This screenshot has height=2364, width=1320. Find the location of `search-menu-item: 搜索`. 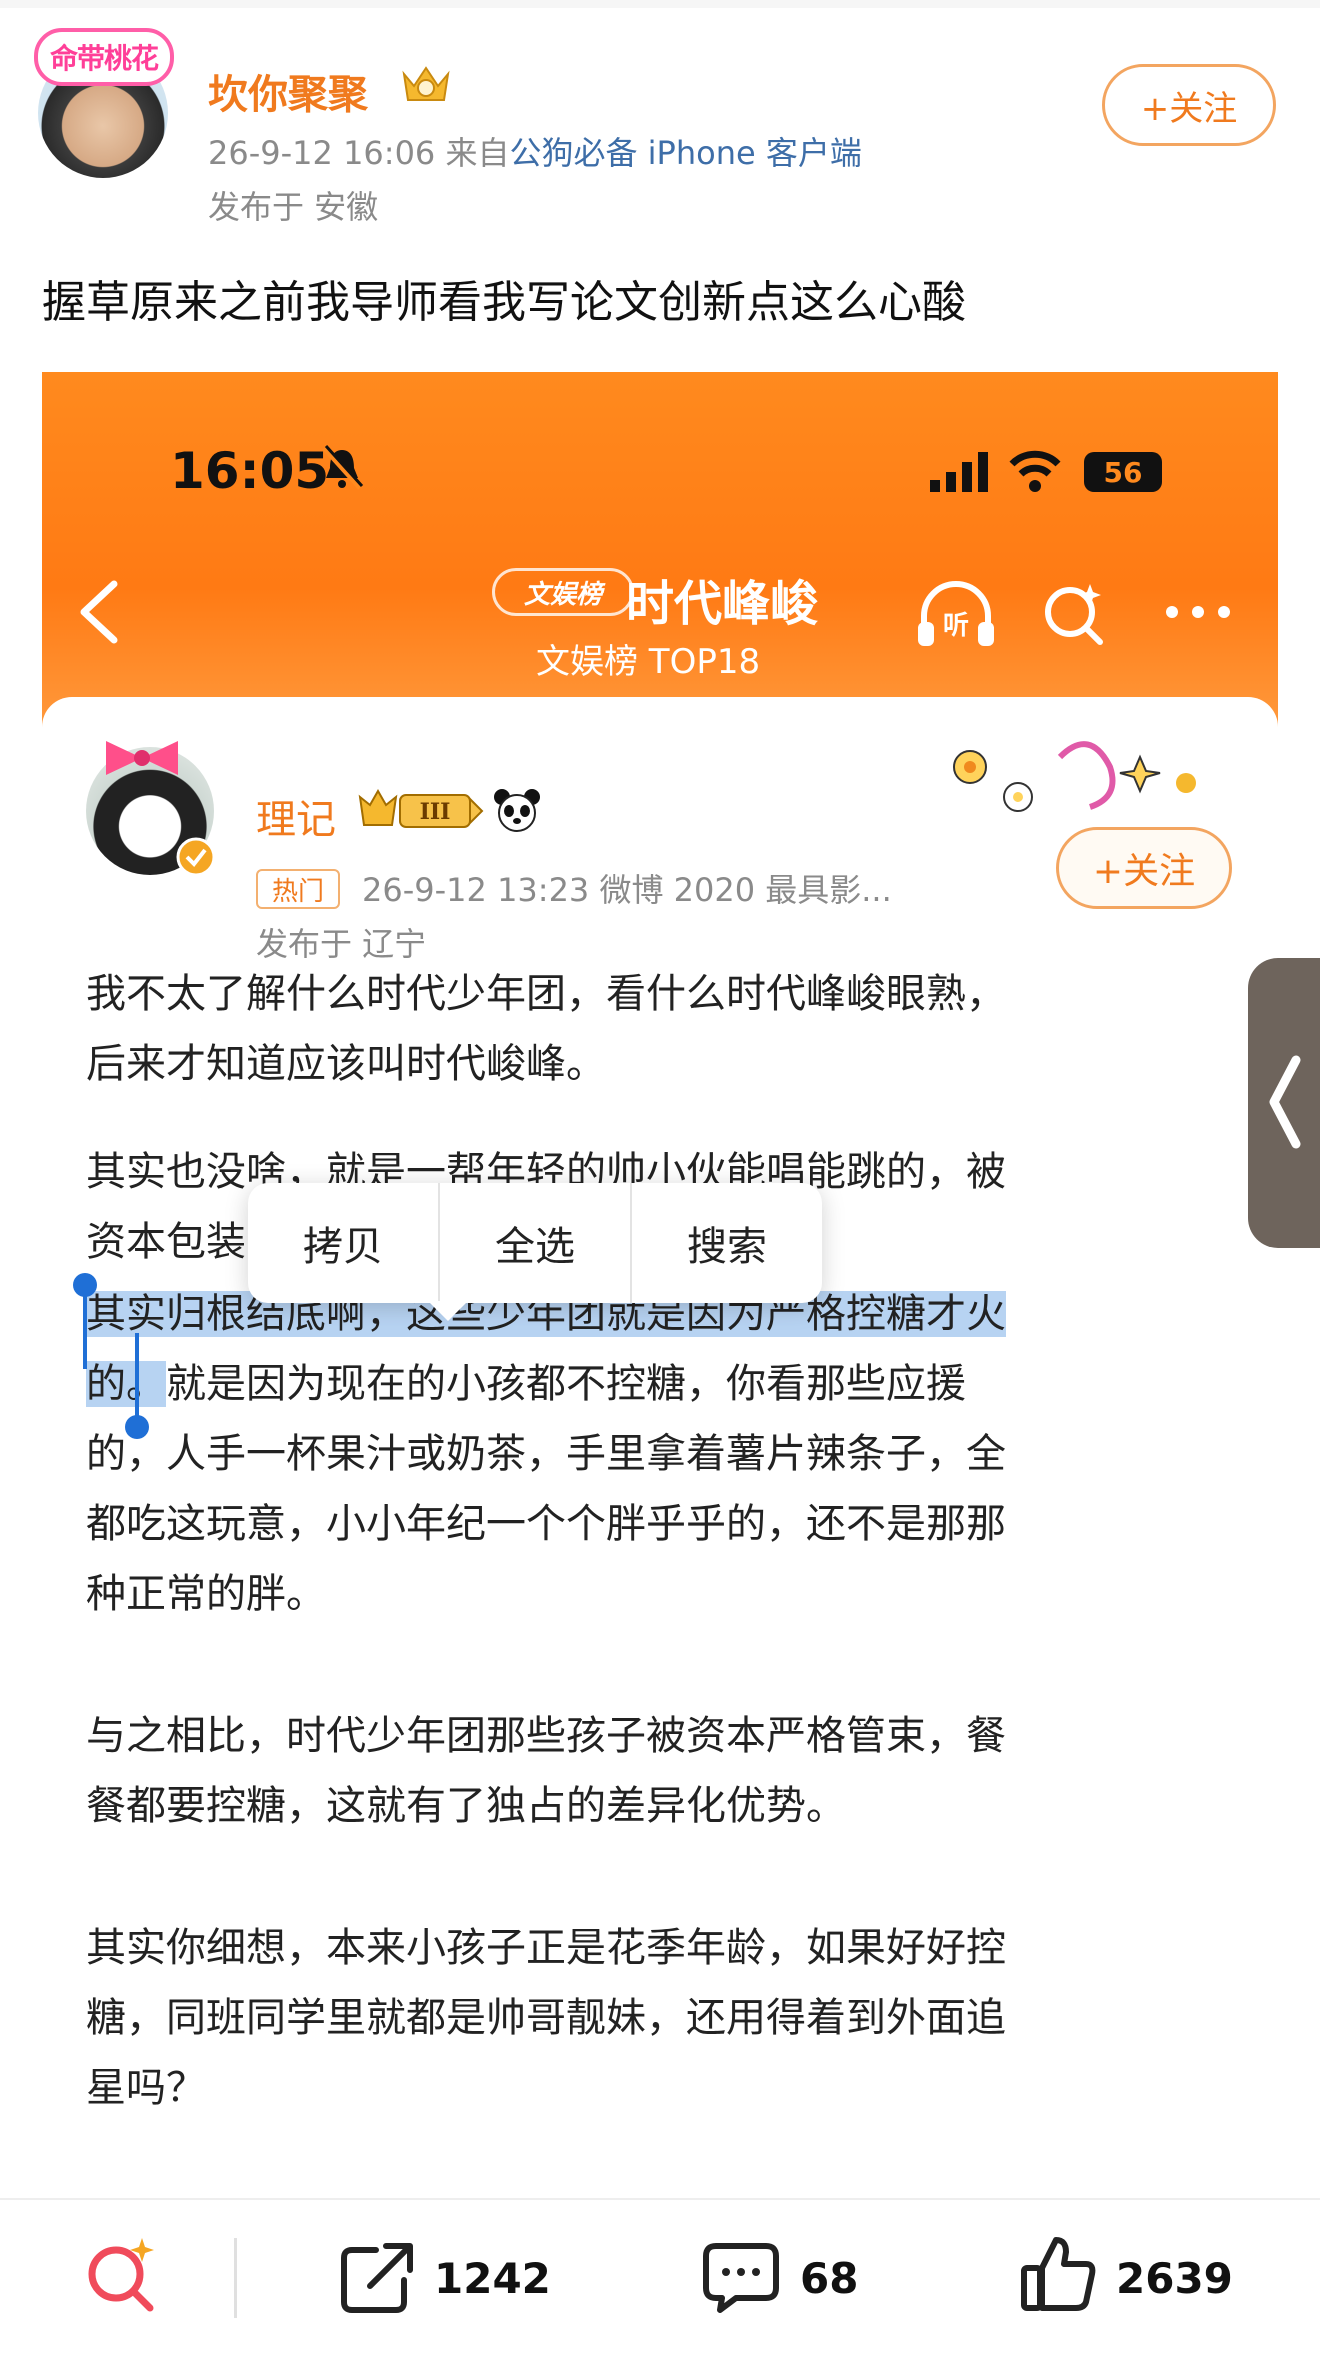

search-menu-item: 搜索 is located at coordinates (727, 1243).